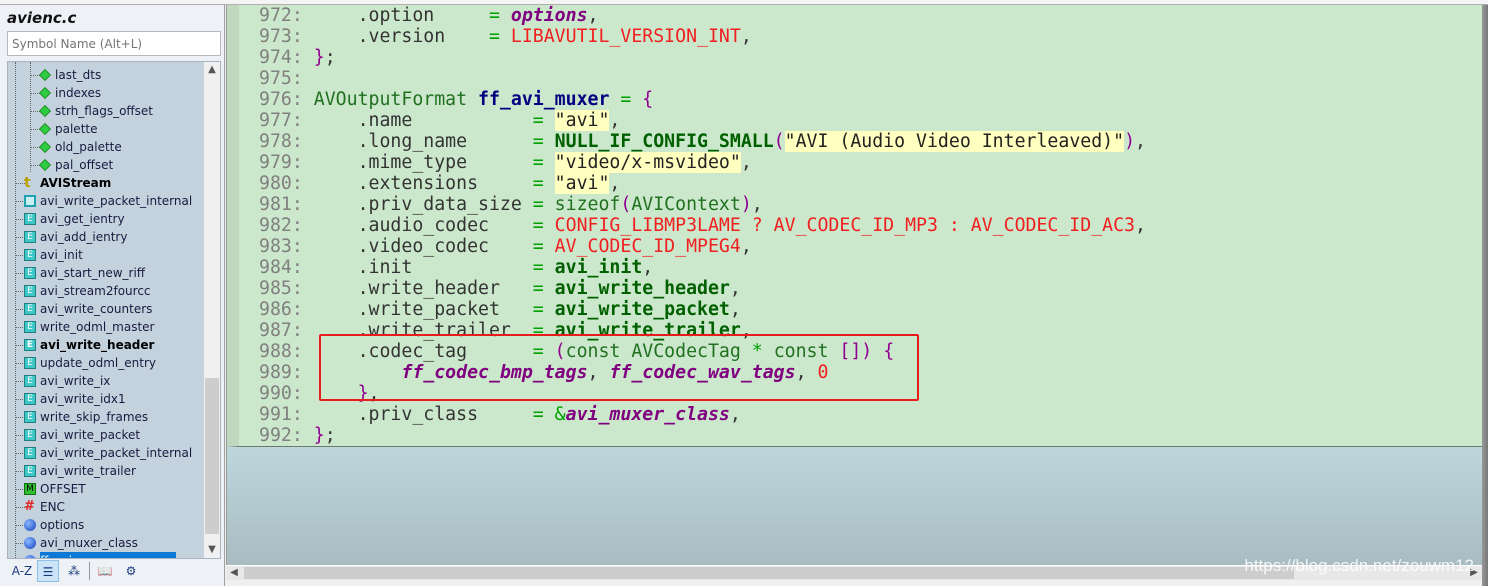 The height and width of the screenshot is (586, 1488). What do you see at coordinates (27, 183) in the screenshot?
I see `struct-icon: t` at bounding box center [27, 183].